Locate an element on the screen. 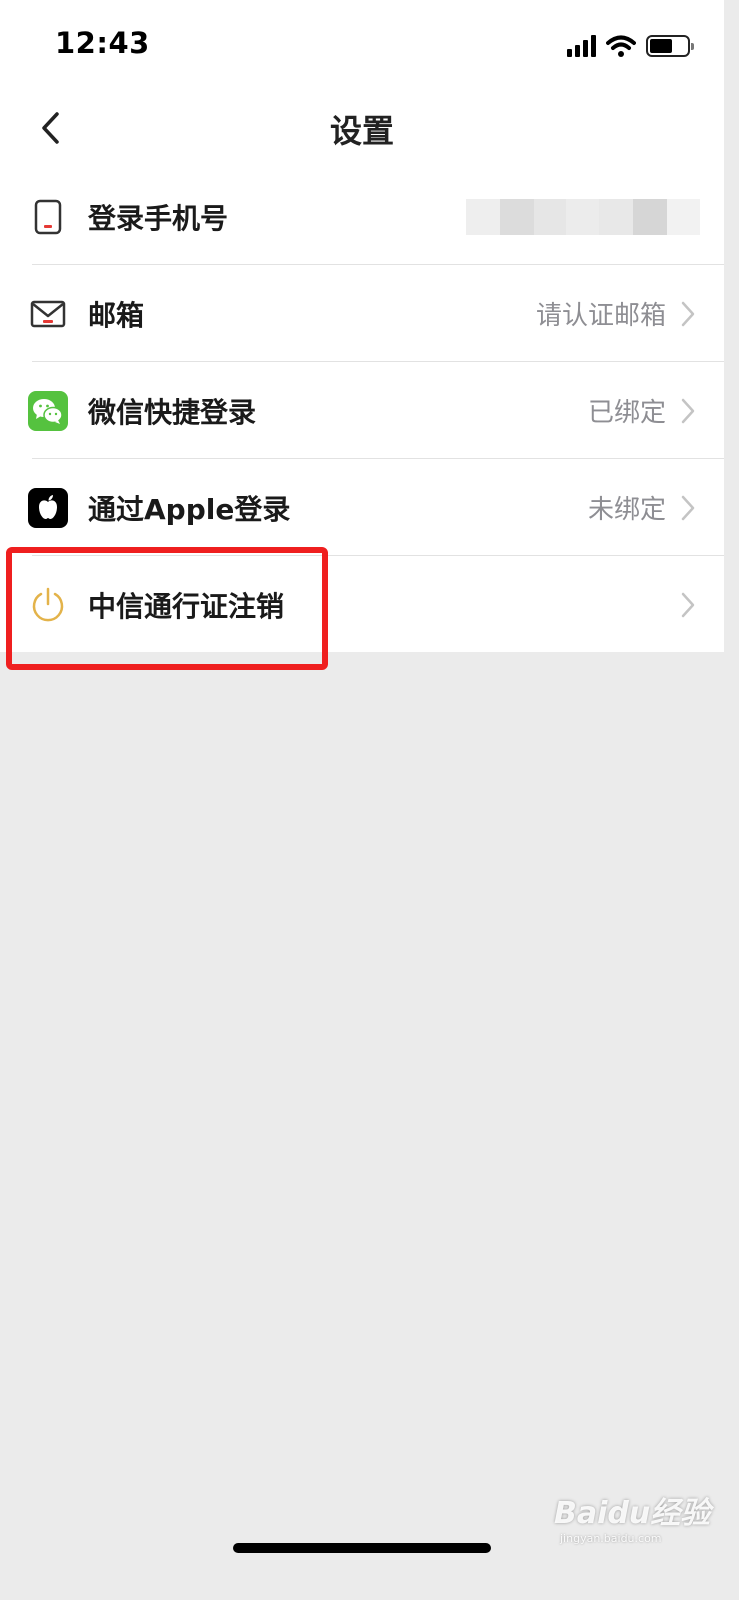  settings-row-value: 未绑定 is located at coordinates (626, 510).